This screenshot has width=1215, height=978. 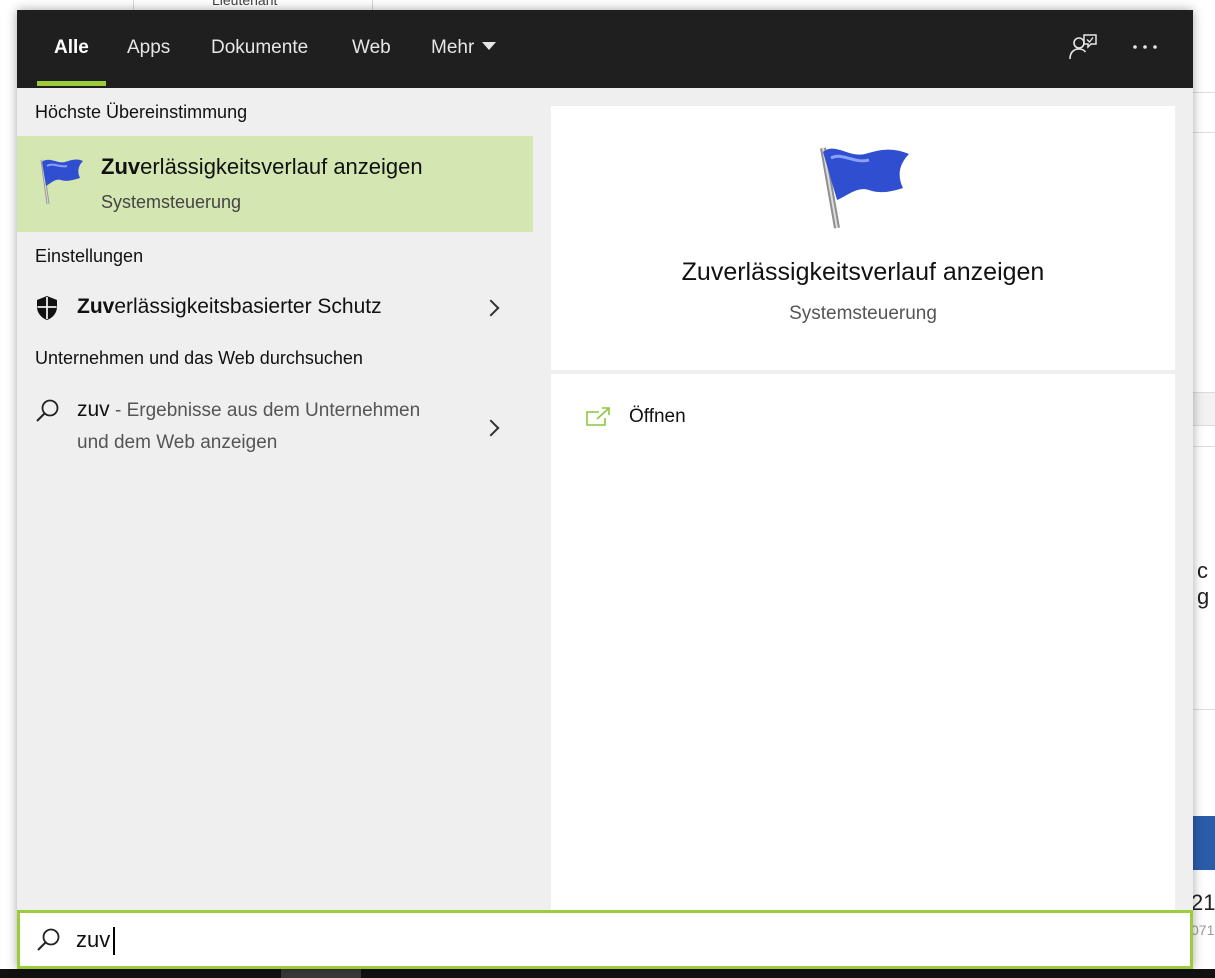 I want to click on more-options-icon, so click(x=1145, y=48).